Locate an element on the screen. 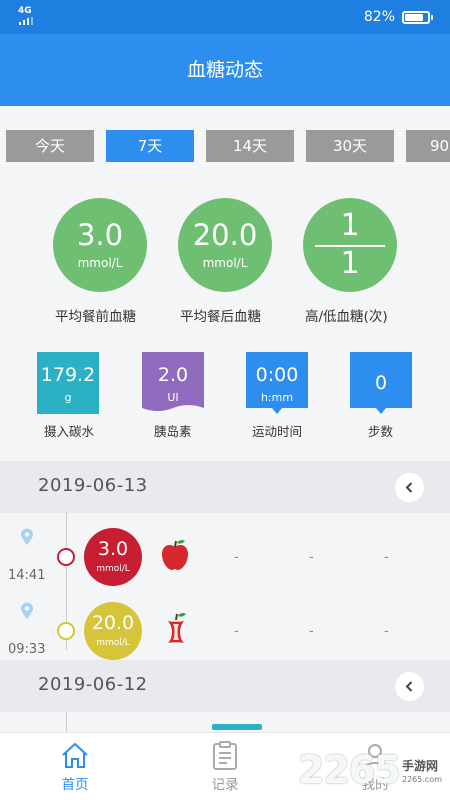 The height and width of the screenshot is (800, 450). glucose-entry: 14:41 3.0 mmol/L - - - is located at coordinates (225, 557).